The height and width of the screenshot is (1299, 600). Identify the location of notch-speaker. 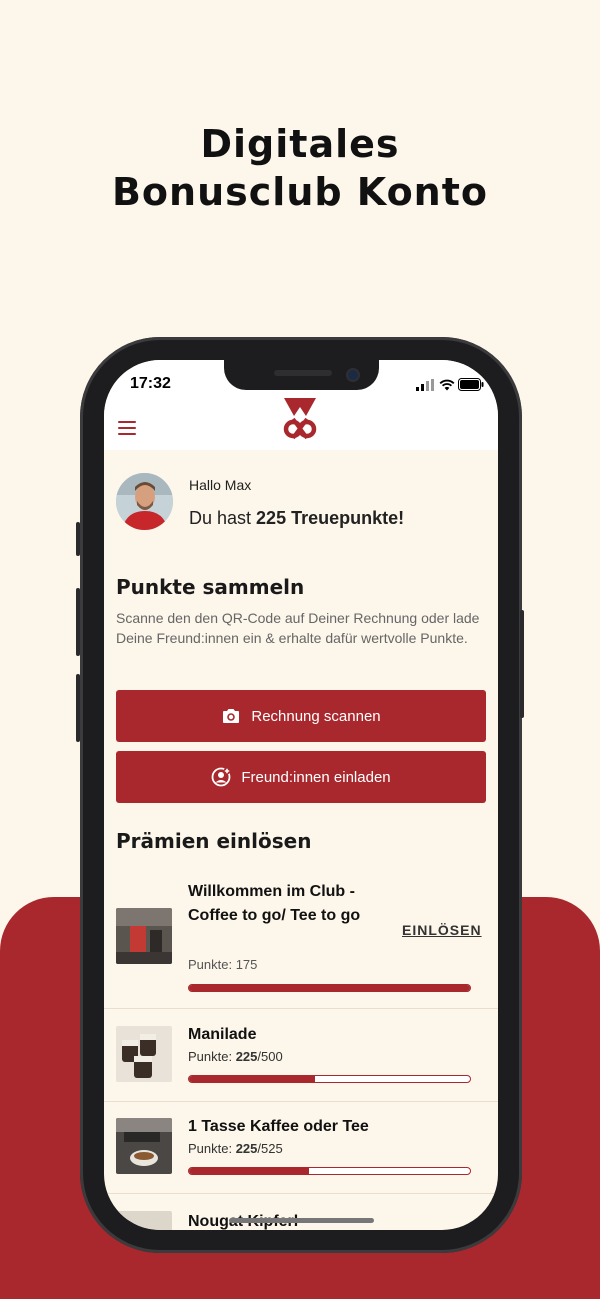
(303, 373).